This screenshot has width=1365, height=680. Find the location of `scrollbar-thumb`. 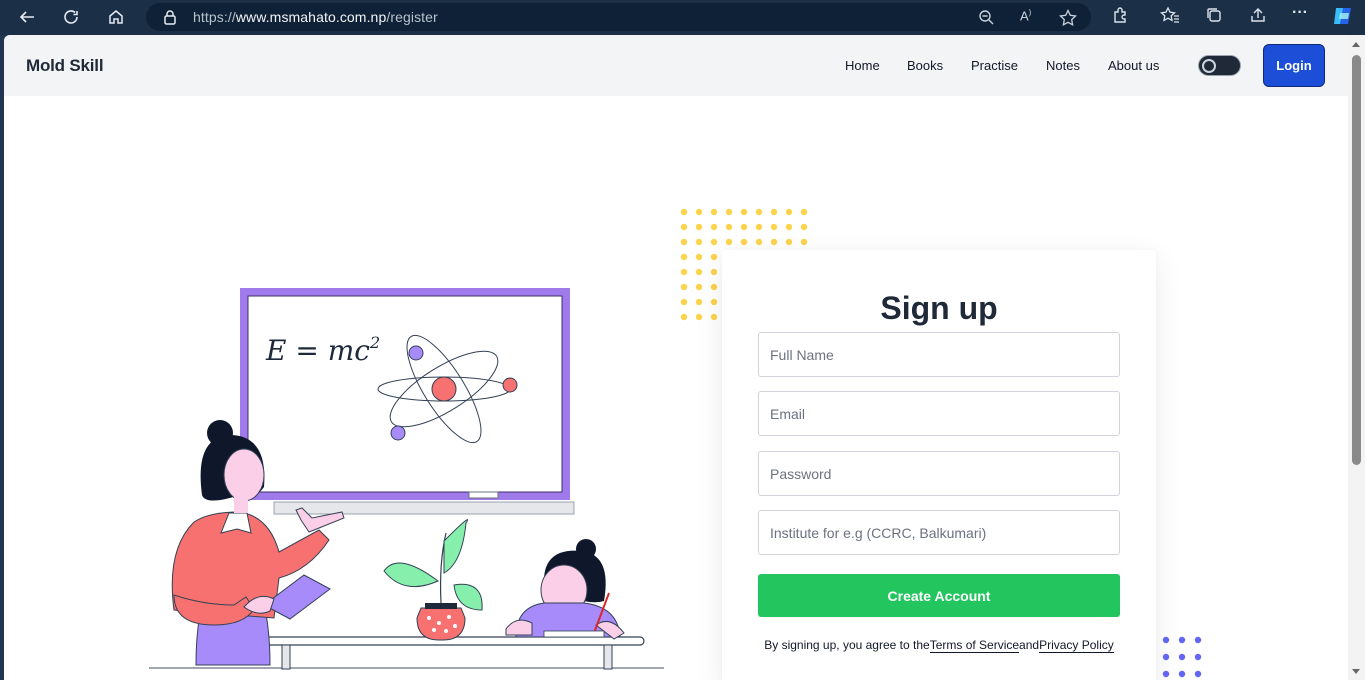

scrollbar-thumb is located at coordinates (1356, 260).